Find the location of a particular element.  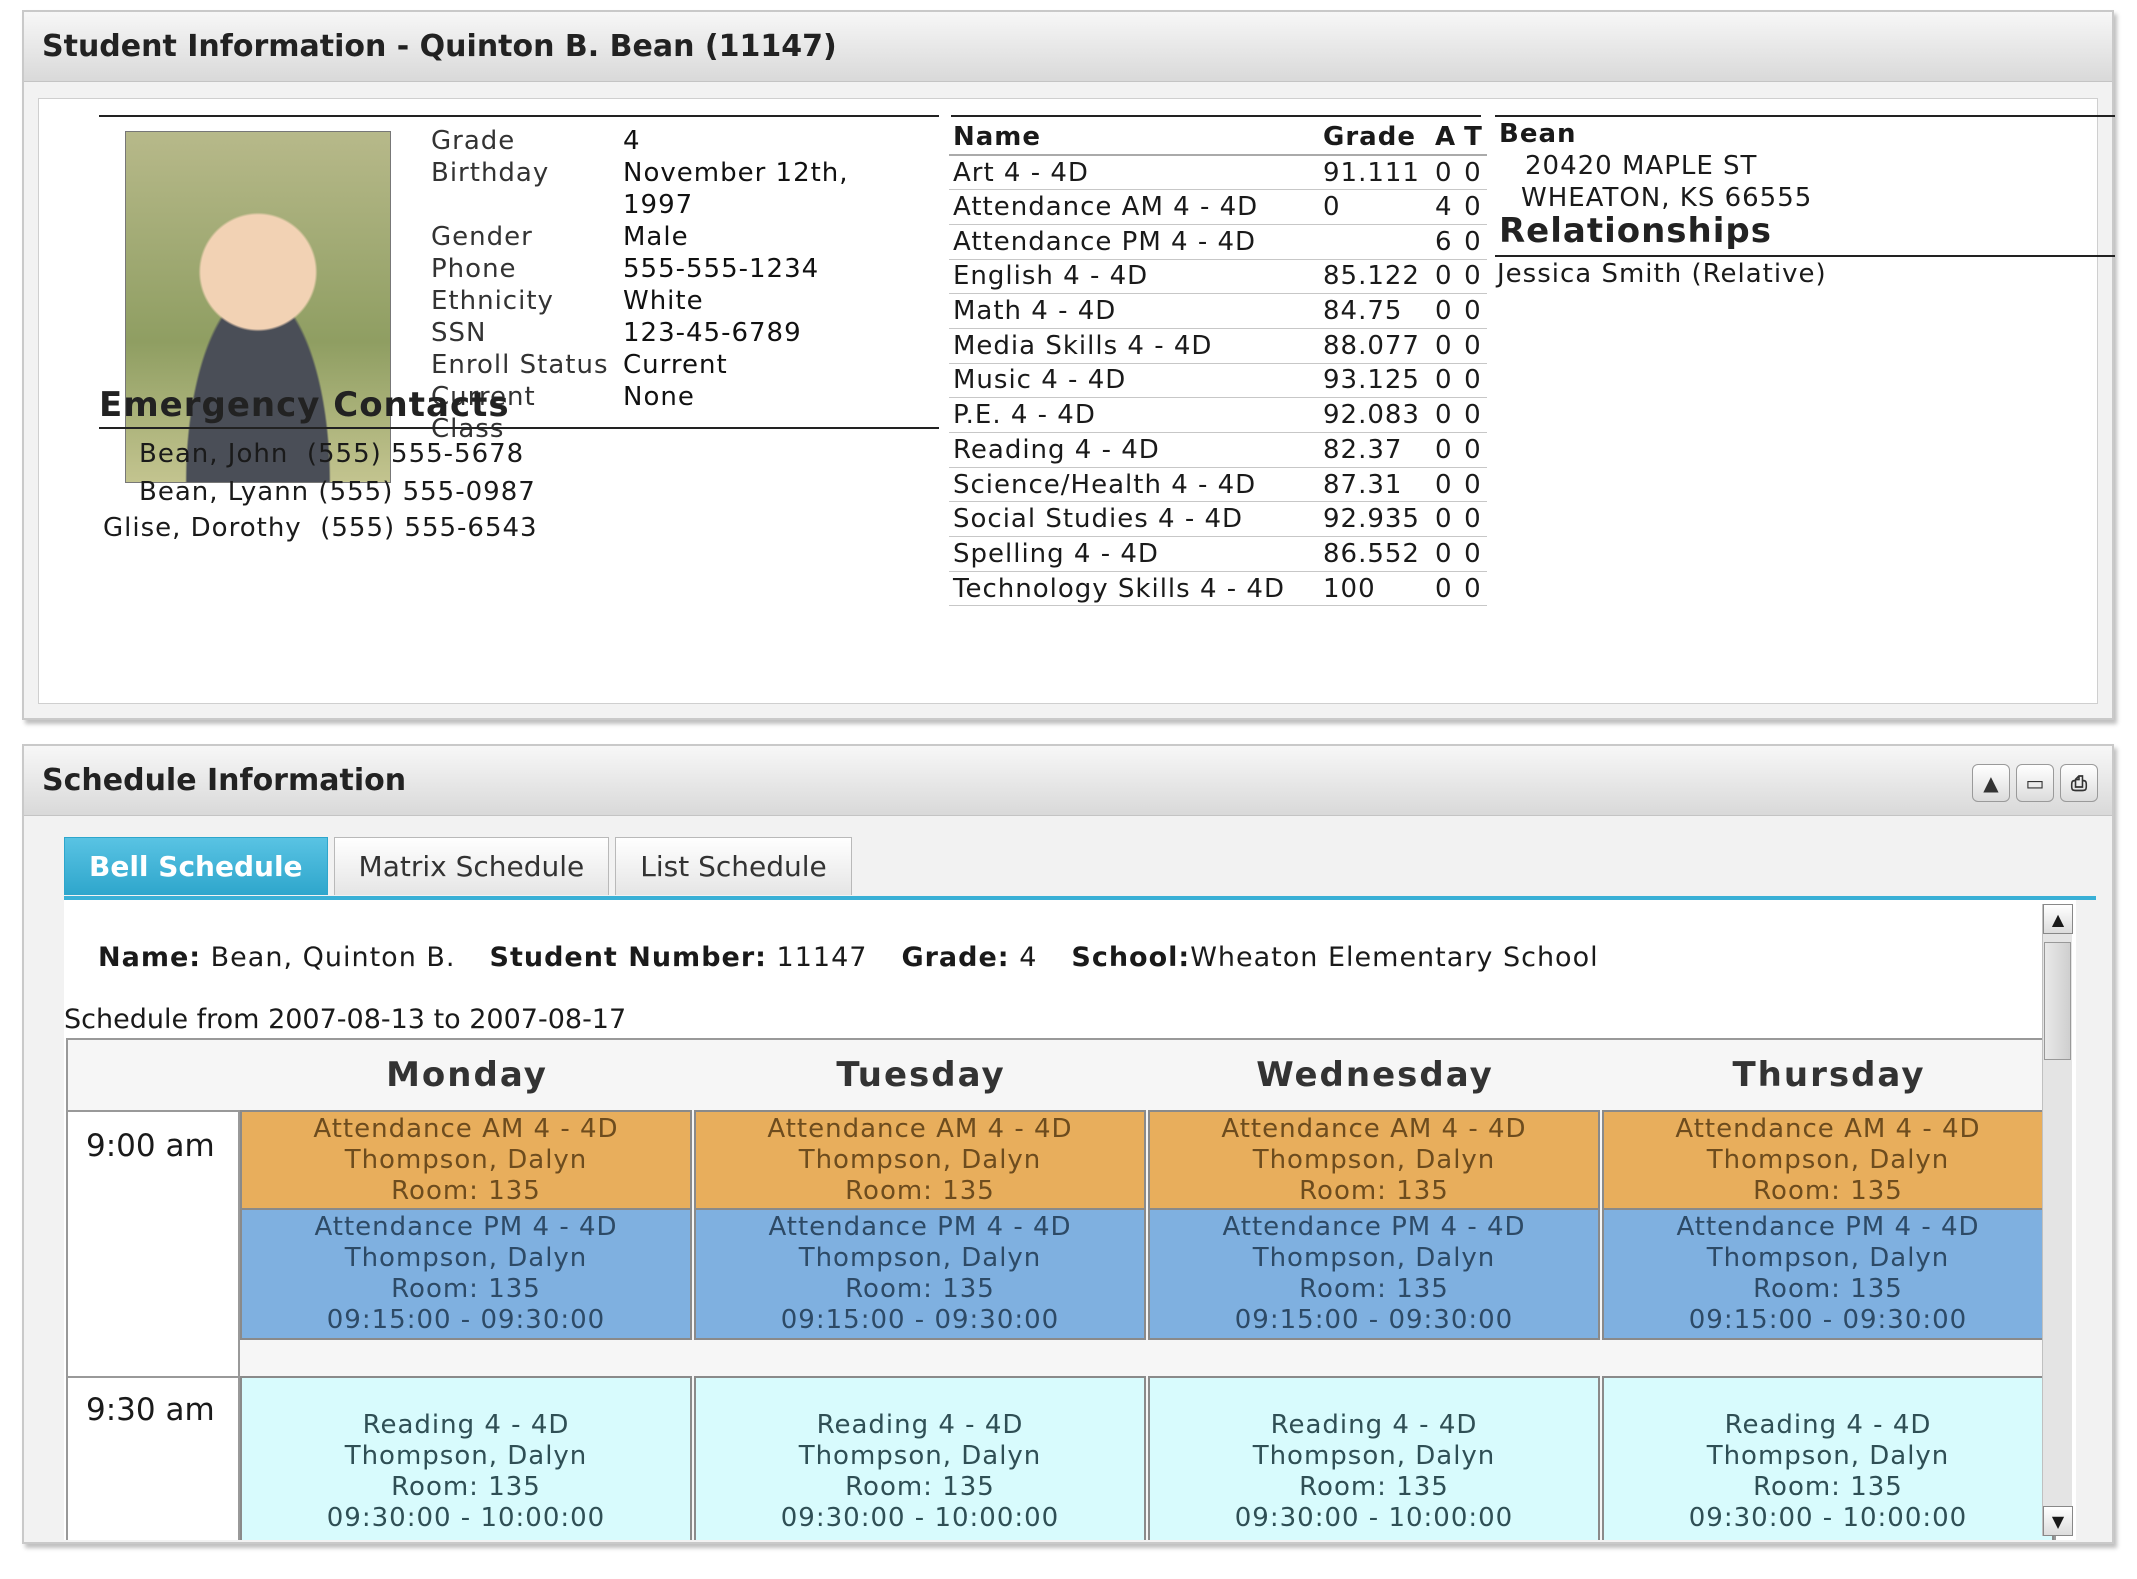

period-time: 09:30:00 - 10:00:00 is located at coordinates (1374, 1518).